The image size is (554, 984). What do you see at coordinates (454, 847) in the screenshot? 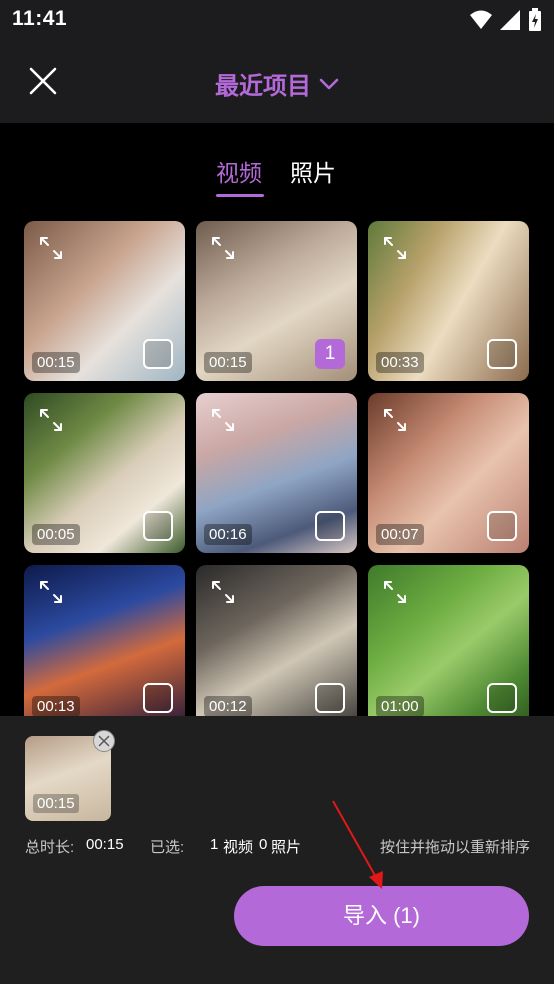
I see `reorder-hint: 按住并拖动以重新排序` at bounding box center [454, 847].